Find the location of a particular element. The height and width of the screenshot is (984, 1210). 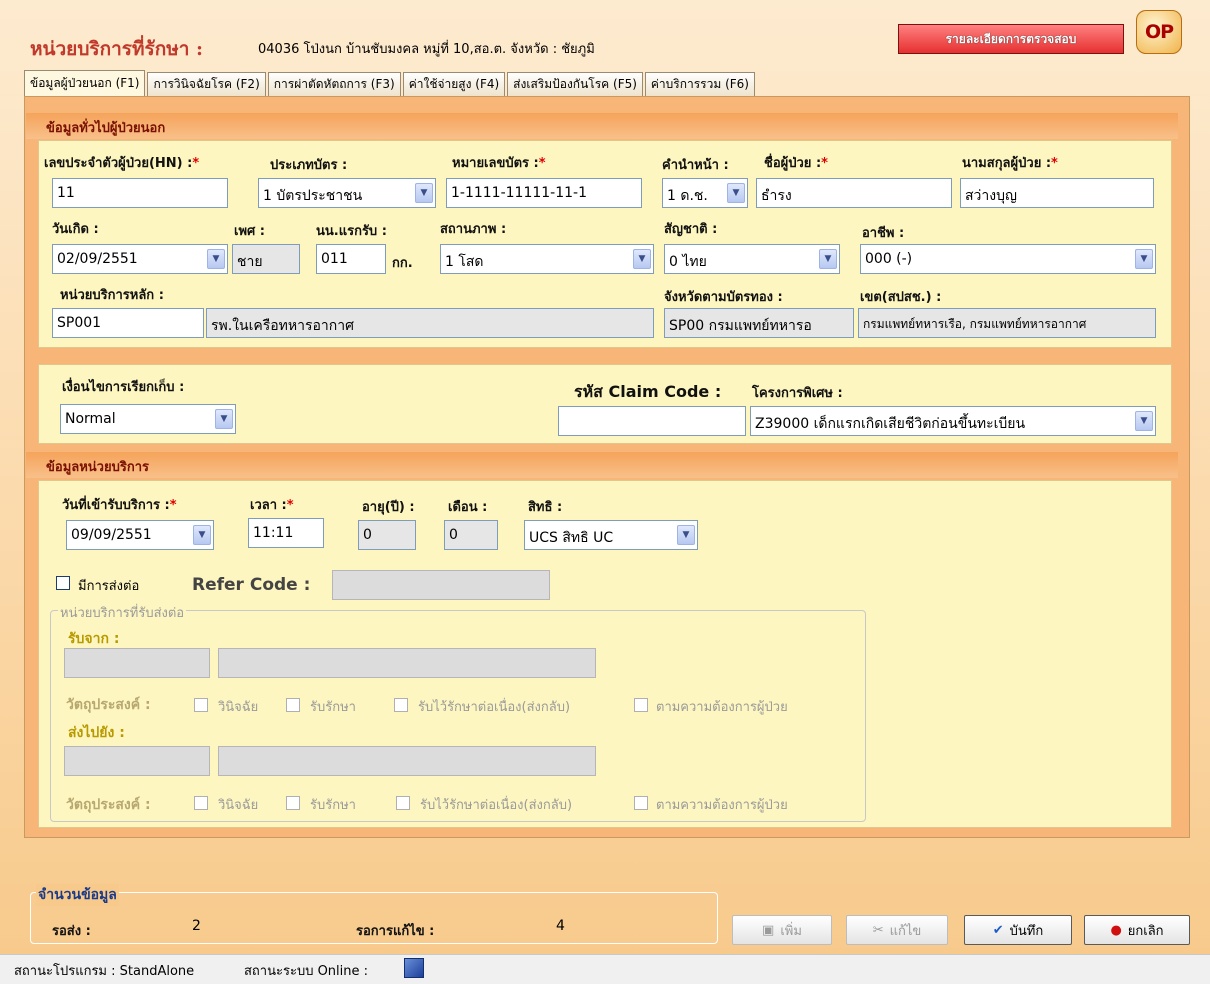

cancel-button-label: ยกเลิก is located at coordinates (1145, 931).